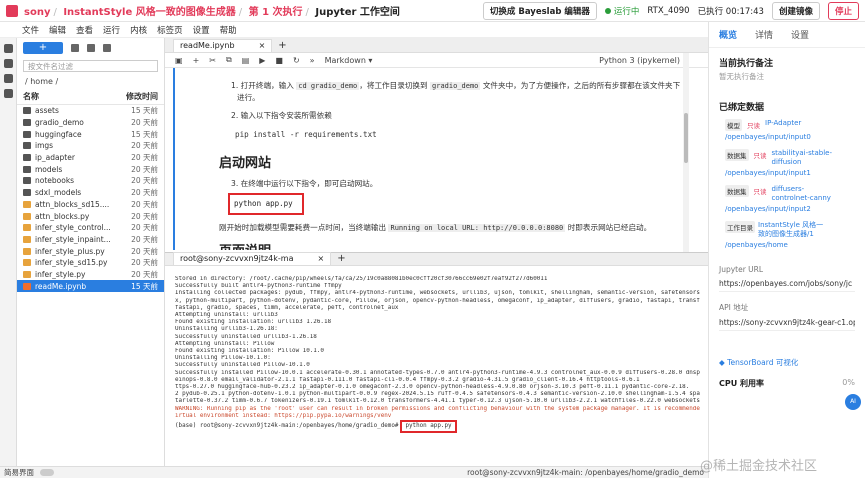 This screenshot has height=478, width=865. I want to click on tab-overview: 概览, so click(728, 34).